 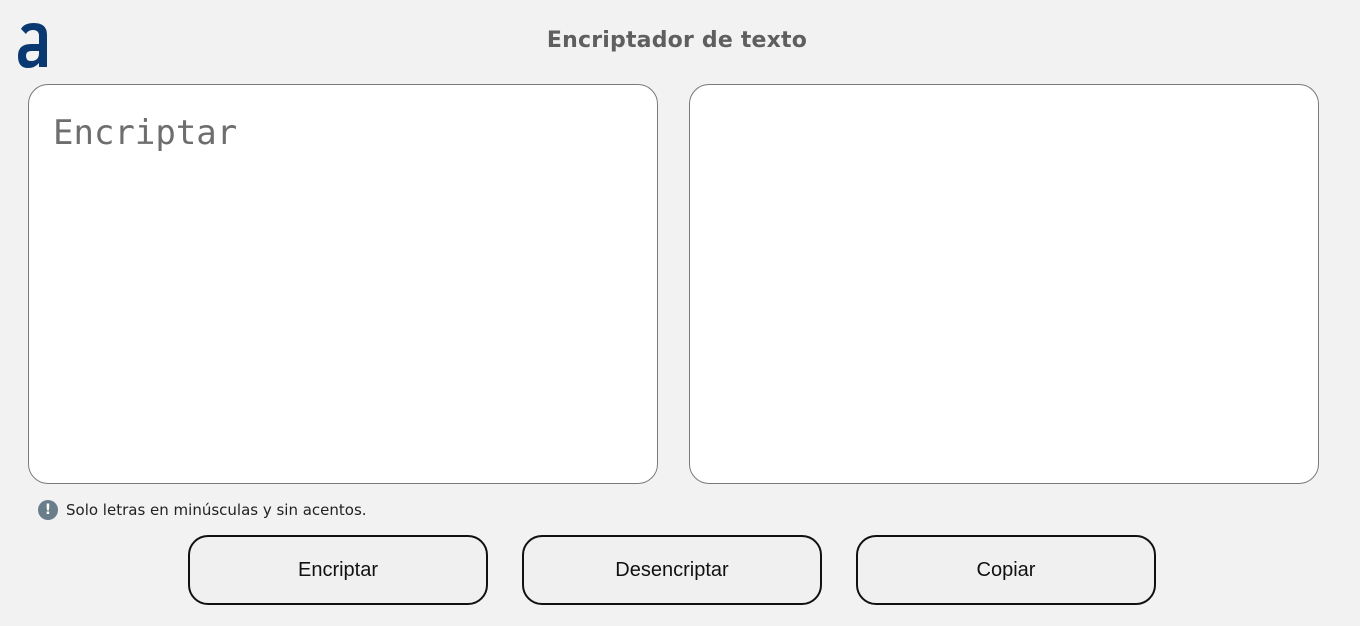 What do you see at coordinates (672, 570) in the screenshot?
I see `decrypt-button: Desencriptar` at bounding box center [672, 570].